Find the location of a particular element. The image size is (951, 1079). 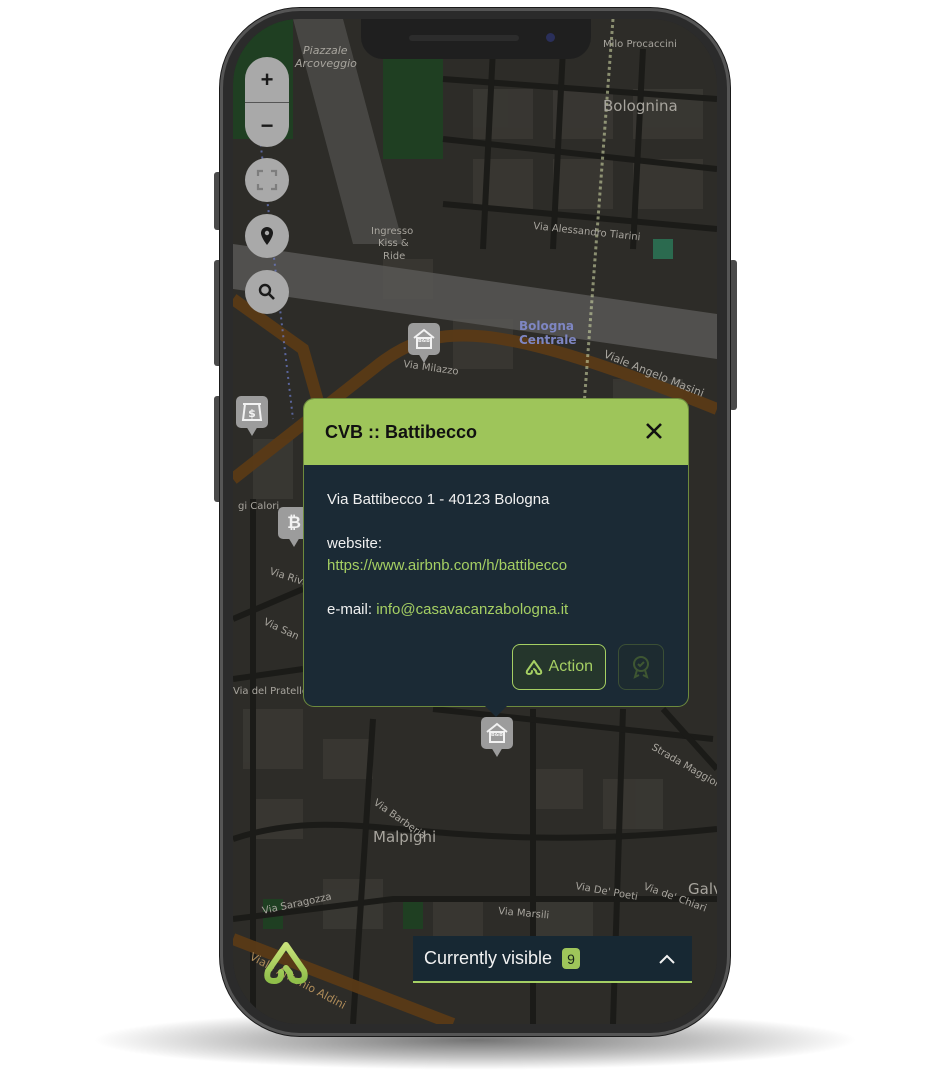

email-link: info@casavacanzabologna.it is located at coordinates (472, 609).